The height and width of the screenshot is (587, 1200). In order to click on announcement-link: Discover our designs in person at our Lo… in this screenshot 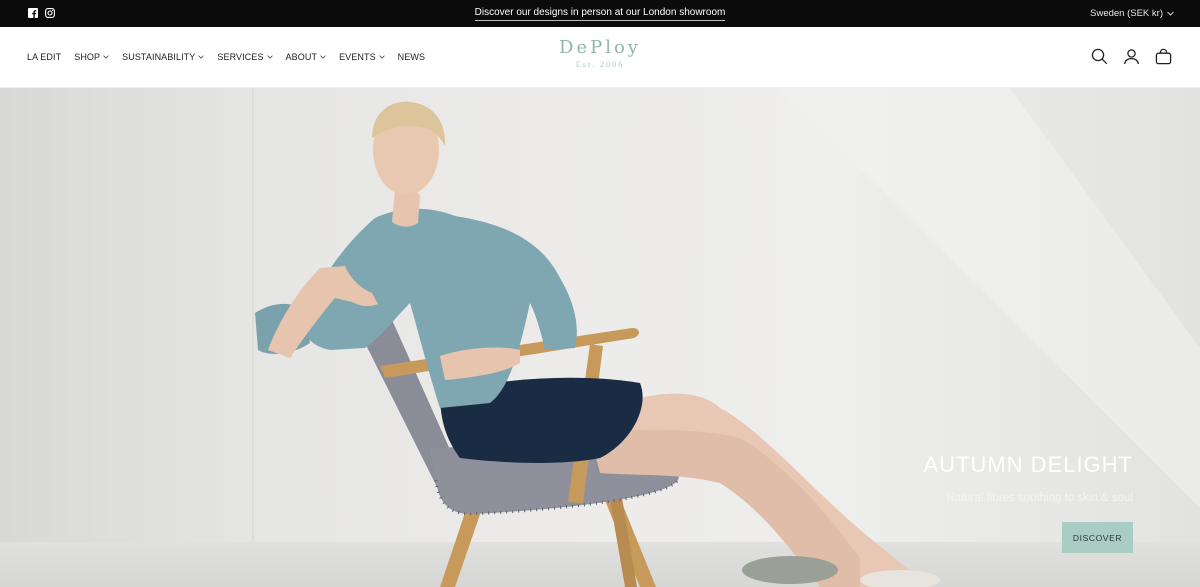, I will do `click(600, 14)`.